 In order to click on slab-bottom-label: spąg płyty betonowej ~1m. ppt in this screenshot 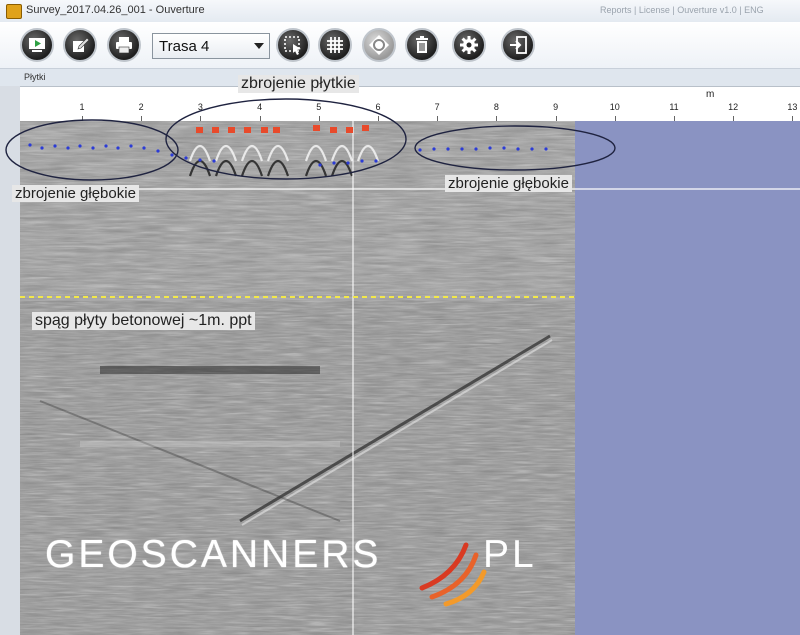, I will do `click(143, 321)`.